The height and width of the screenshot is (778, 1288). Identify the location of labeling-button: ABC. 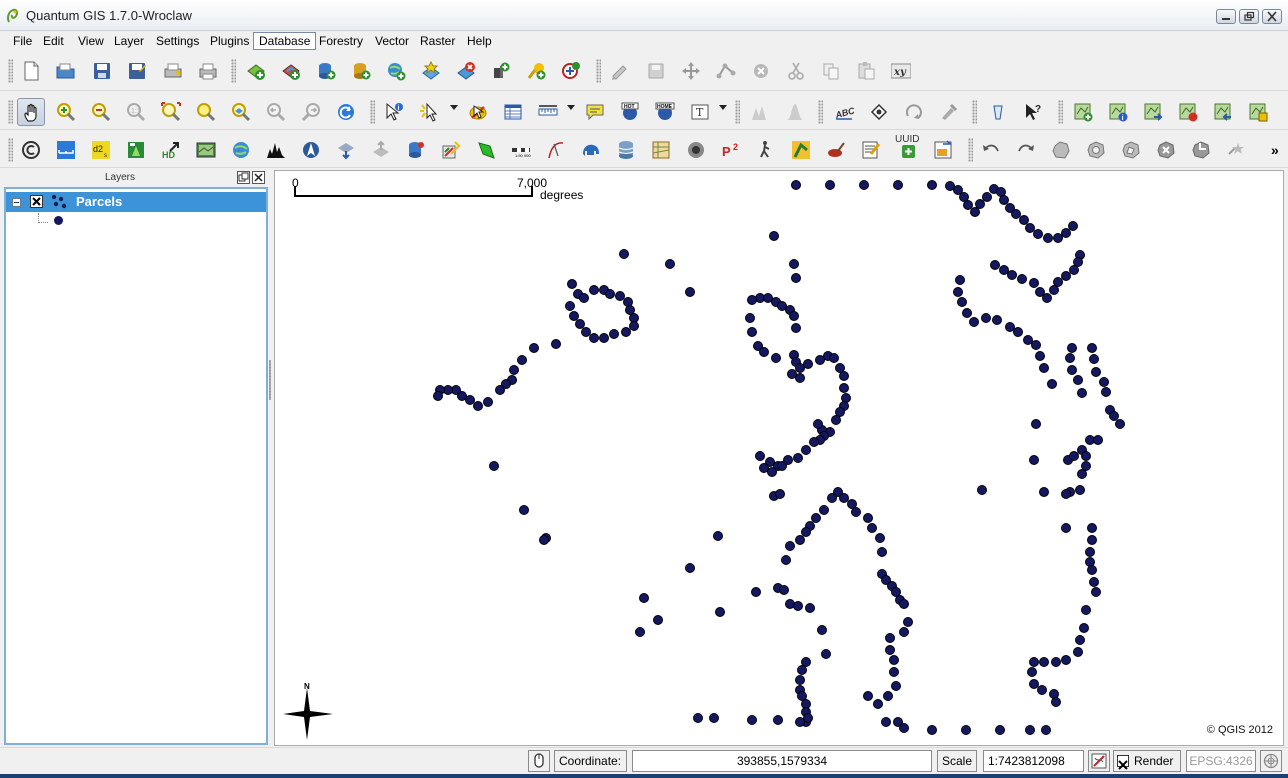
(844, 112).